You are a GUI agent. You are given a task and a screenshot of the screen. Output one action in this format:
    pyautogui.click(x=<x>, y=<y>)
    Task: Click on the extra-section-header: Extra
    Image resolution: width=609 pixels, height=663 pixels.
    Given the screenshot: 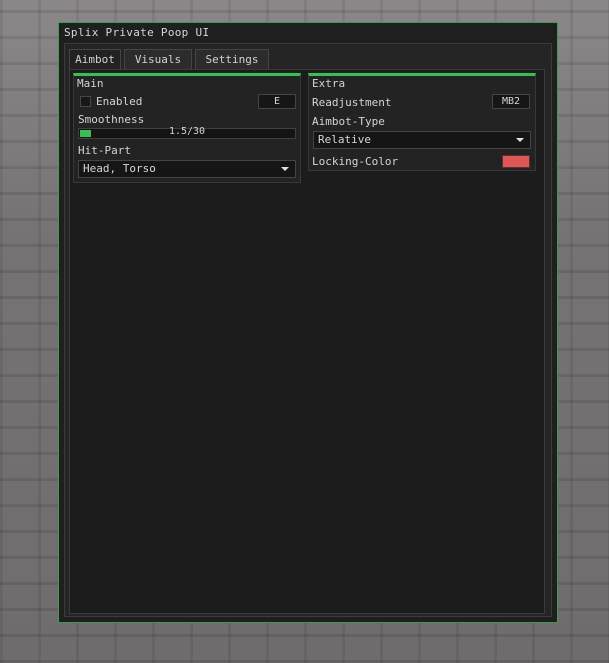 What is the action you would take?
    pyautogui.click(x=329, y=83)
    